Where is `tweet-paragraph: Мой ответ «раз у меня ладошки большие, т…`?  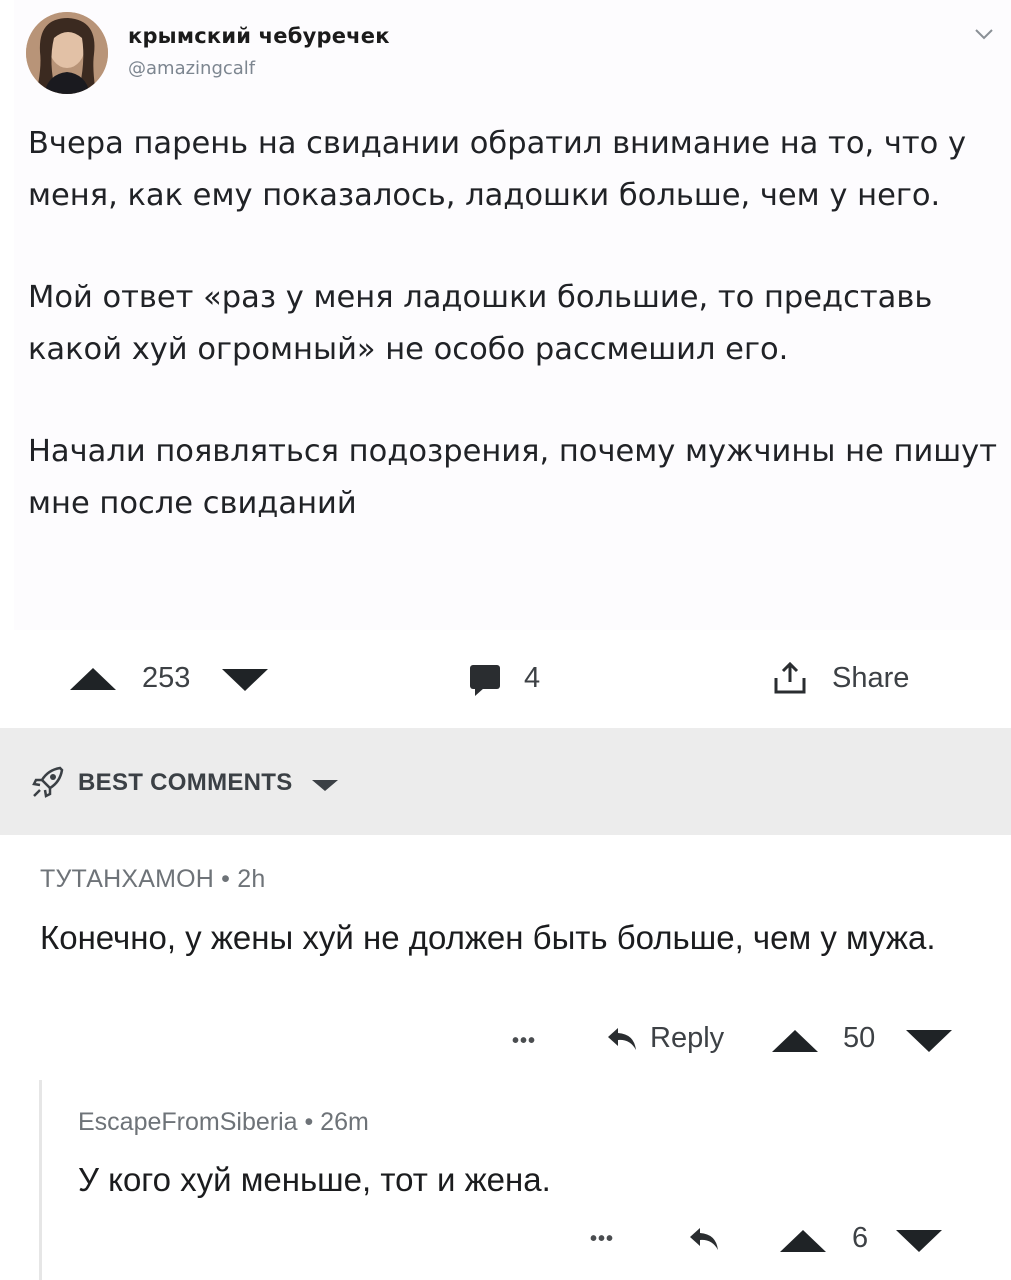
tweet-paragraph: Мой ответ «раз у меня ладошки большие, т… is located at coordinates (480, 323).